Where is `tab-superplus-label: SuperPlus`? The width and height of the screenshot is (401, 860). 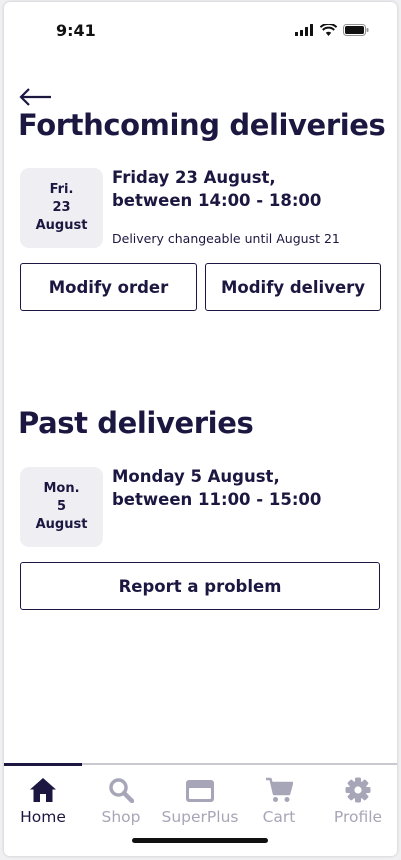
tab-superplus-label: SuperPlus is located at coordinates (200, 817).